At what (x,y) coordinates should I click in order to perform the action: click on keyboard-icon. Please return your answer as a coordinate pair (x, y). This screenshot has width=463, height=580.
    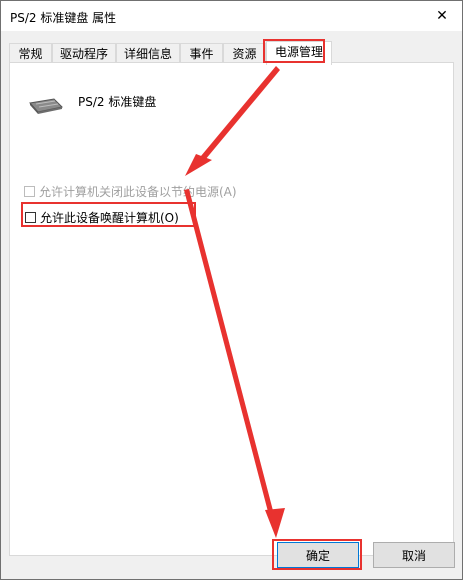
    Looking at the image, I should click on (46, 106).